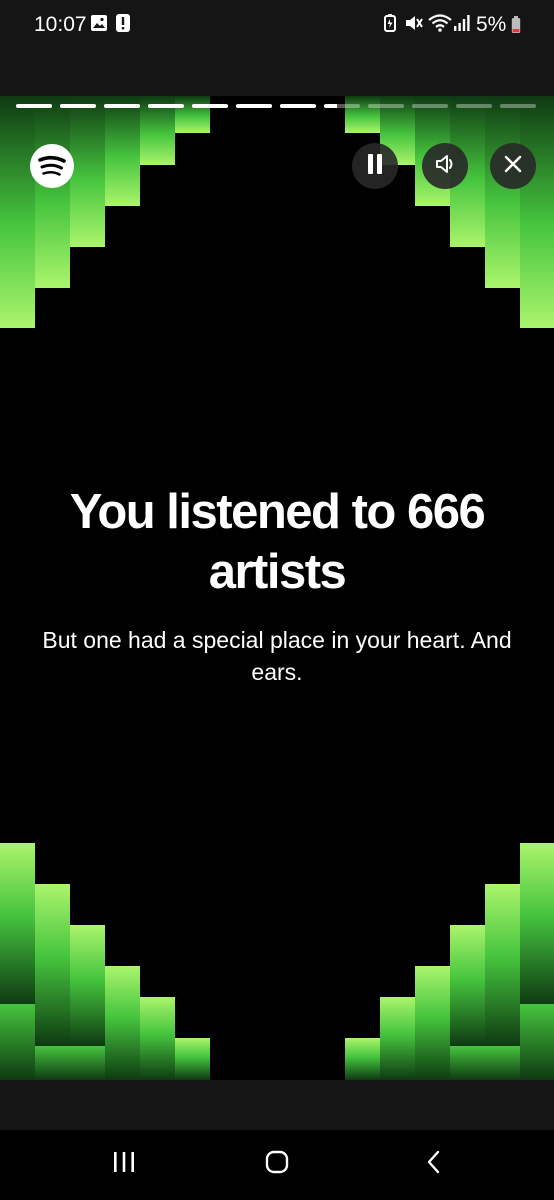 The height and width of the screenshot is (1200, 554). I want to click on sound-button, so click(445, 166).